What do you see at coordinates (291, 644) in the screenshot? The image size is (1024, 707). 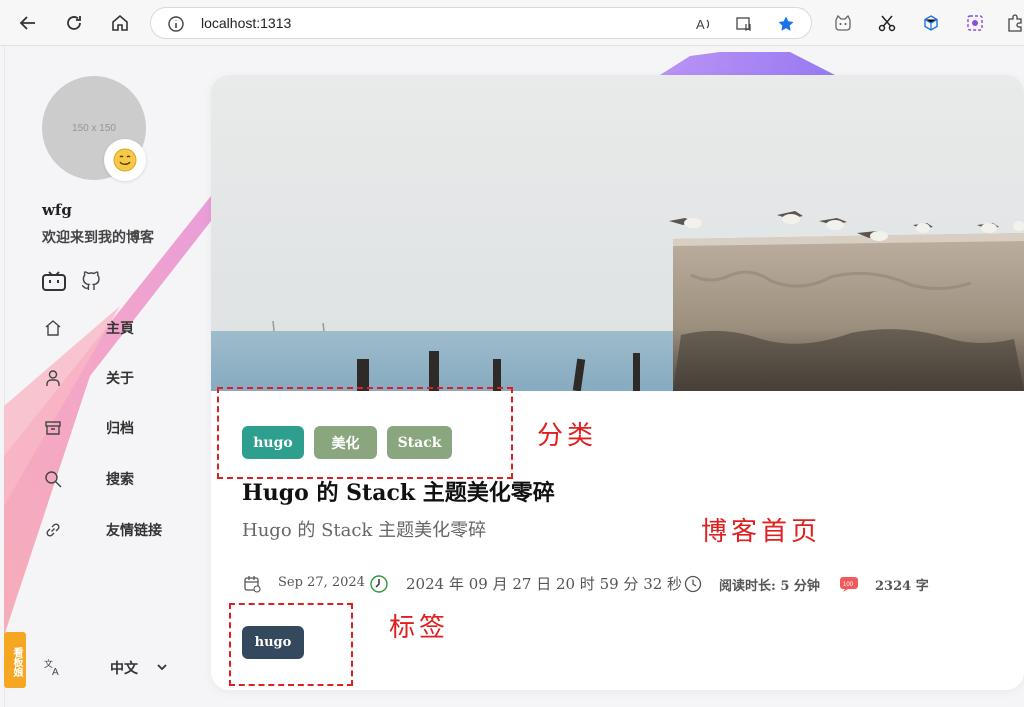 I see `annotation-tag-box` at bounding box center [291, 644].